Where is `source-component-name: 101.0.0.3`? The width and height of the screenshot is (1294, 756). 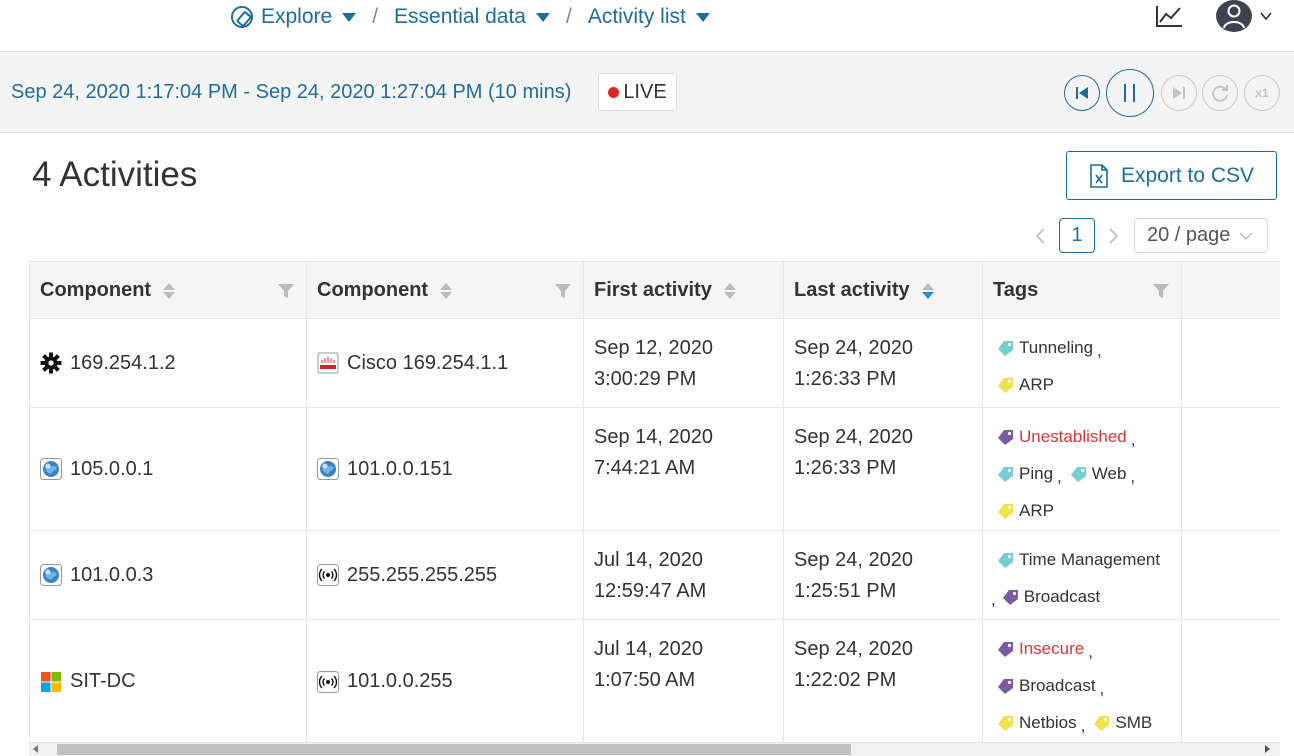 source-component-name: 101.0.0.3 is located at coordinates (111, 575).